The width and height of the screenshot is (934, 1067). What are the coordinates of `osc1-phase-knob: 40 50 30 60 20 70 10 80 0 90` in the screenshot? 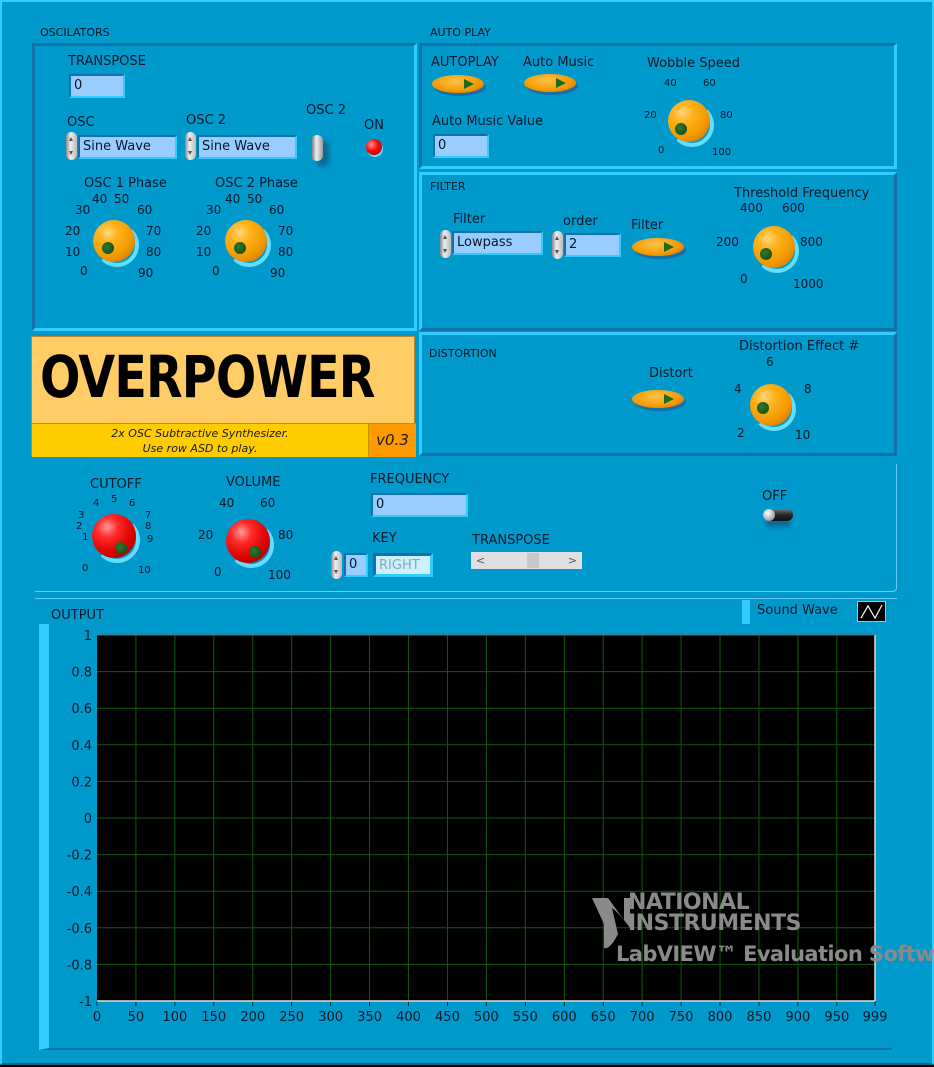 It's located at (117, 238).